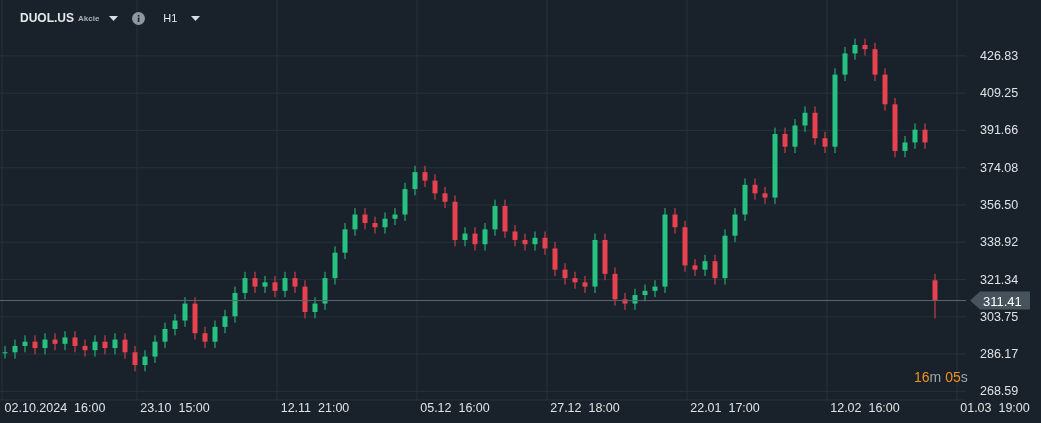  Describe the element at coordinates (47, 18) in the screenshot. I see `symbol-name: DUOL.US` at that location.